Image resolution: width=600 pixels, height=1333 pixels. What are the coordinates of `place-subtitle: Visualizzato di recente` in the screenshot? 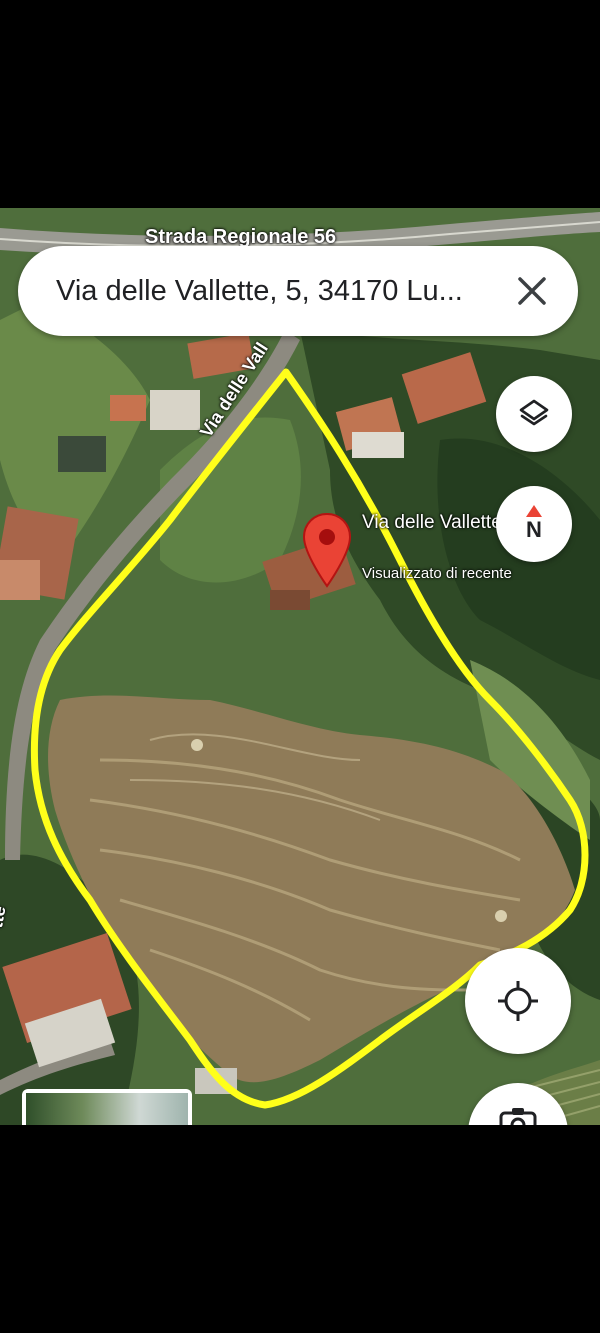 It's located at (437, 573).